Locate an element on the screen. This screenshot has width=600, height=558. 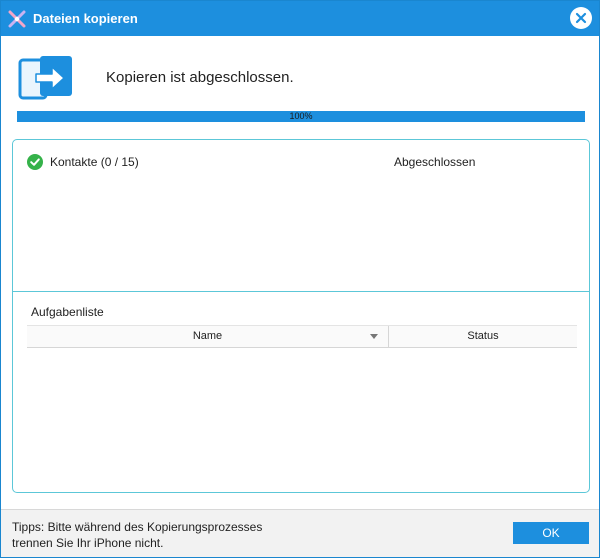
close-button is located at coordinates (581, 18).